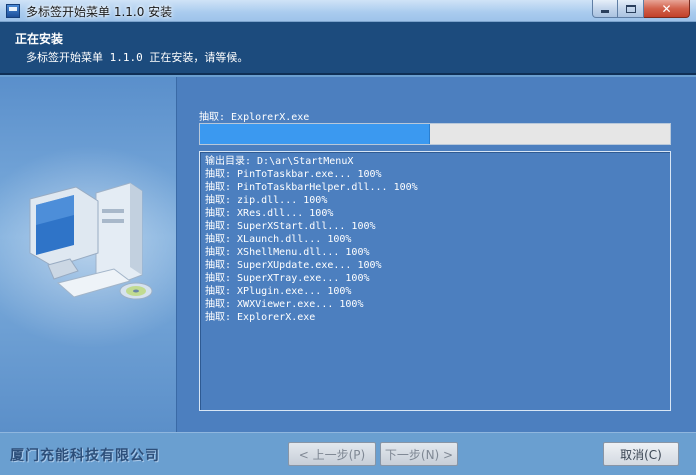 This screenshot has width=696, height=475. Describe the element at coordinates (348, 11) in the screenshot. I see `title-bar: 多标签开始菜单 1.1.0 安装 ✕` at that location.